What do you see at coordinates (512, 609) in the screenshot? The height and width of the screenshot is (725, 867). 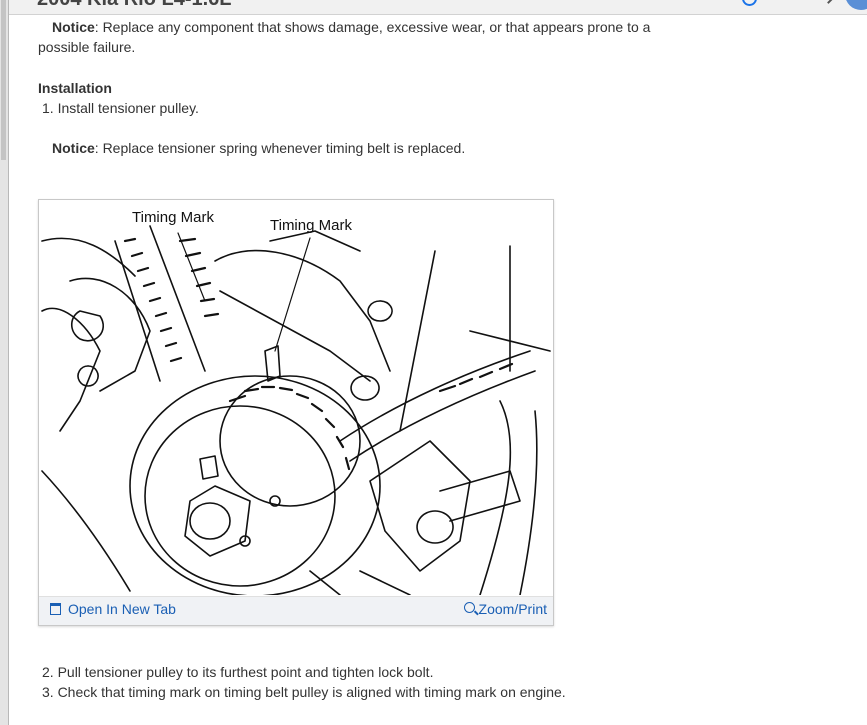 I see `zoom-print-label: Zoom/Print` at bounding box center [512, 609].